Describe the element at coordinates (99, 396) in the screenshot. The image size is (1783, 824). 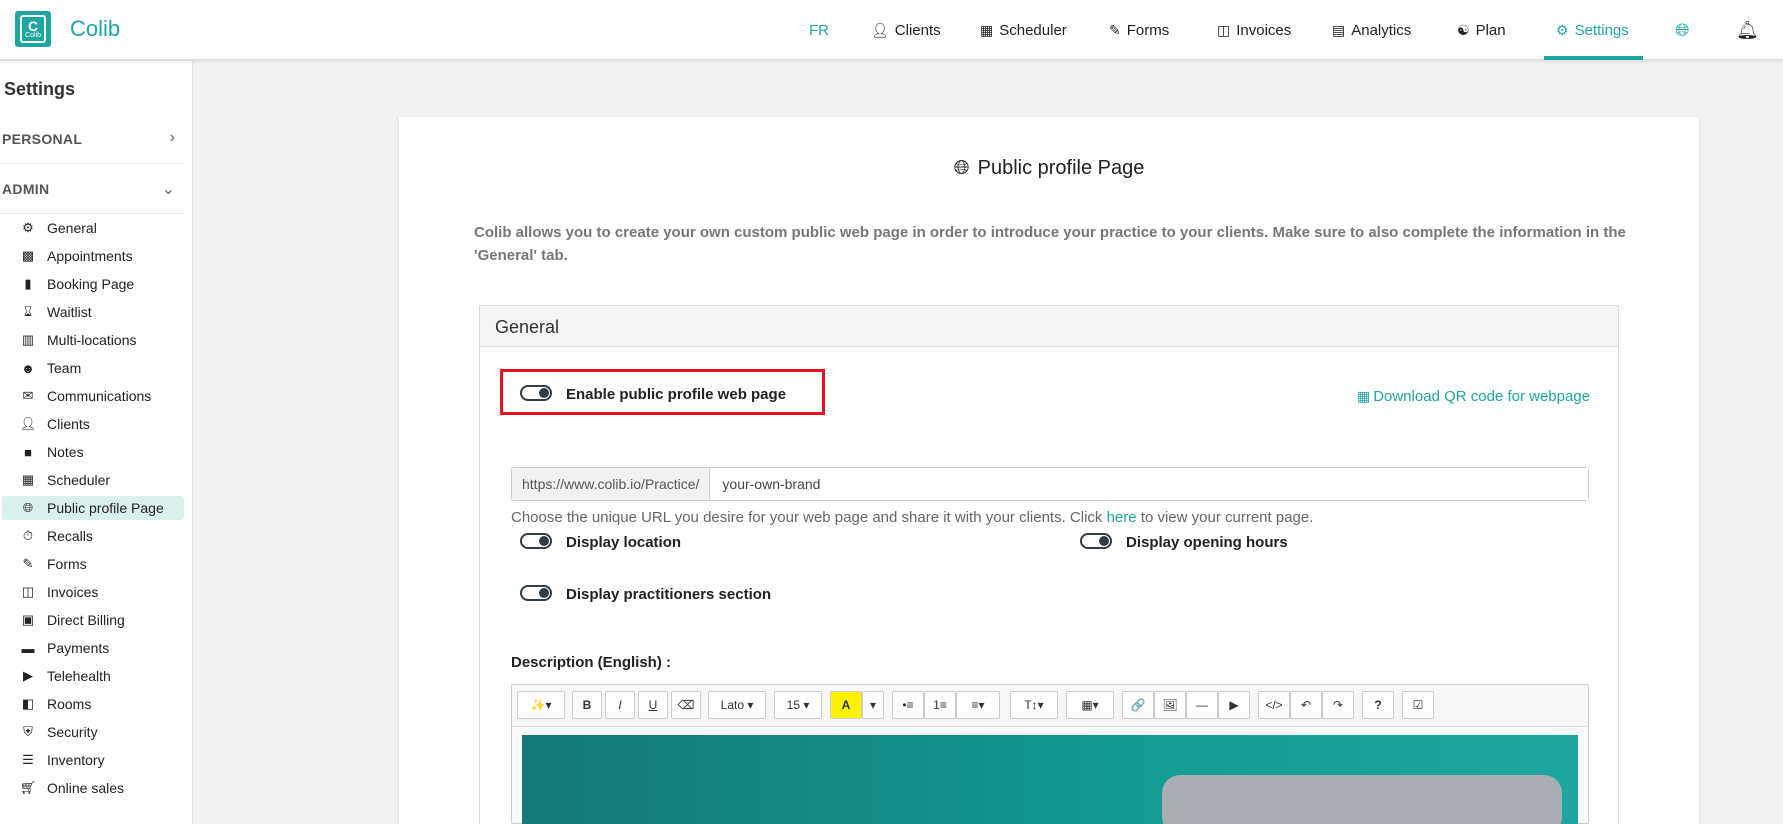
I see `sidebar-item-label: Communications` at that location.